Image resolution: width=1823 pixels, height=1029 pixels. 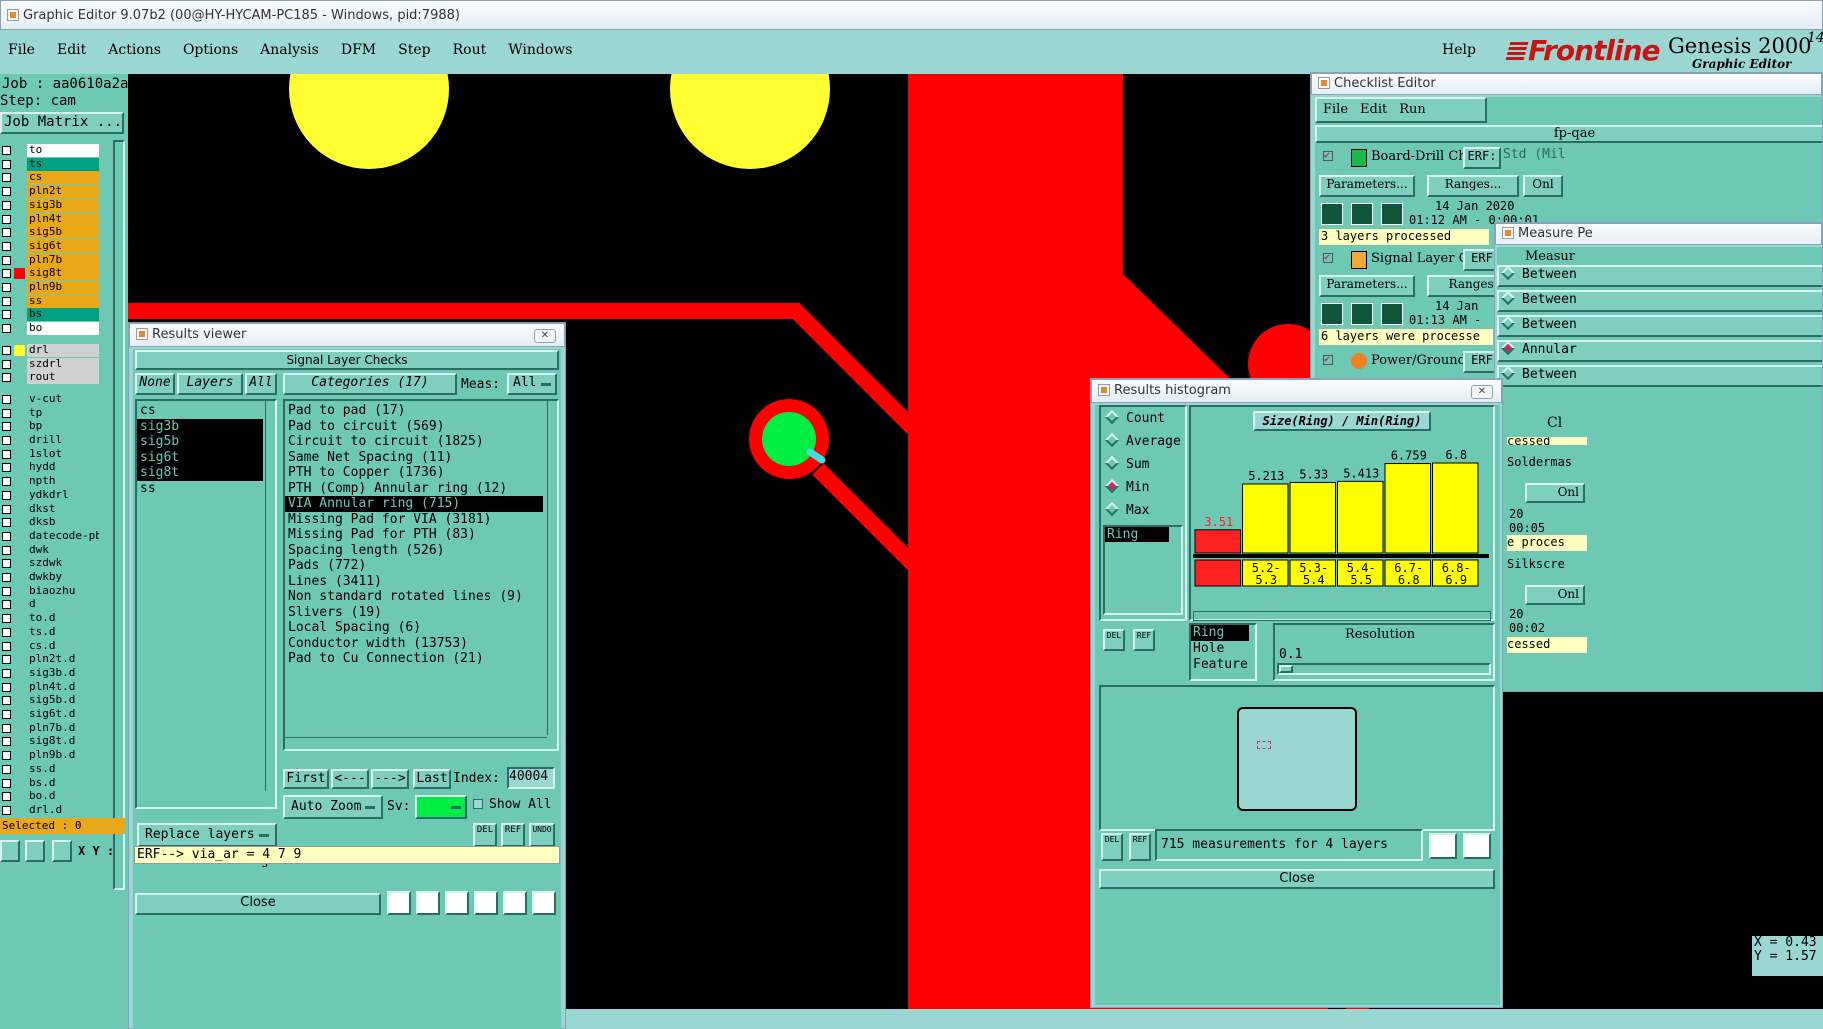 What do you see at coordinates (552, 568) in the screenshot?
I see `categories-vscroll` at bounding box center [552, 568].